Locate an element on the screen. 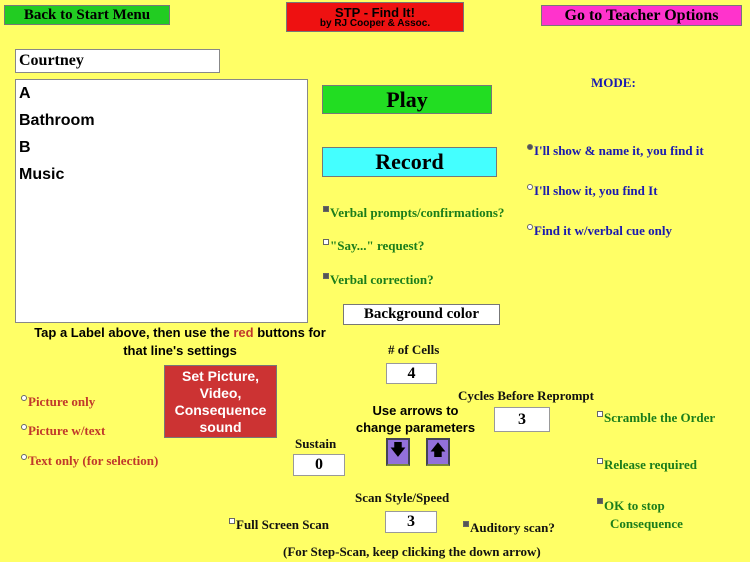 This screenshot has width=750, height=562. full-screen-scan-checkbox: Full Screen Scan is located at coordinates (279, 525).